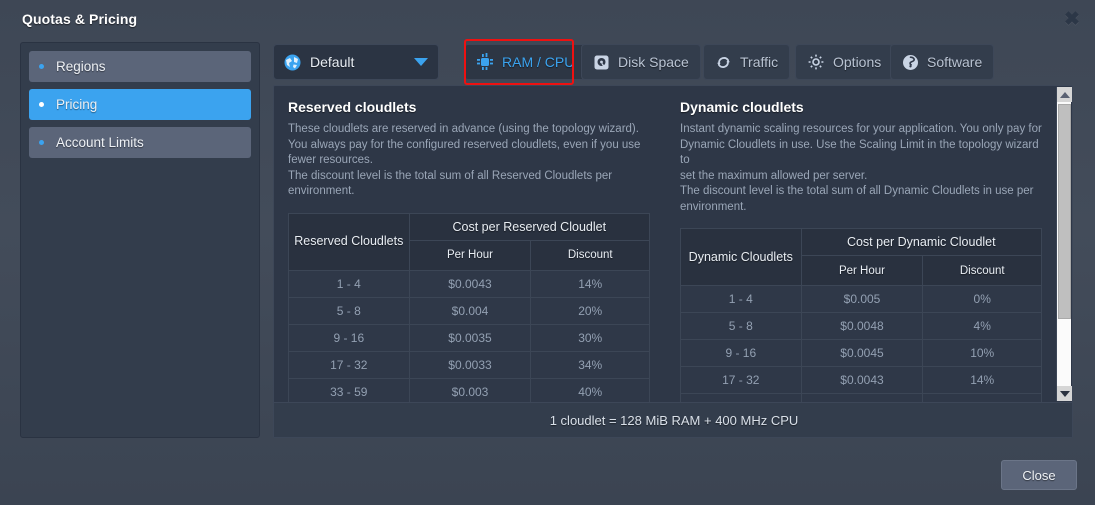 The height and width of the screenshot is (505, 1095). Describe the element at coordinates (77, 104) in the screenshot. I see `sidebar-item-label: Pricing` at that location.